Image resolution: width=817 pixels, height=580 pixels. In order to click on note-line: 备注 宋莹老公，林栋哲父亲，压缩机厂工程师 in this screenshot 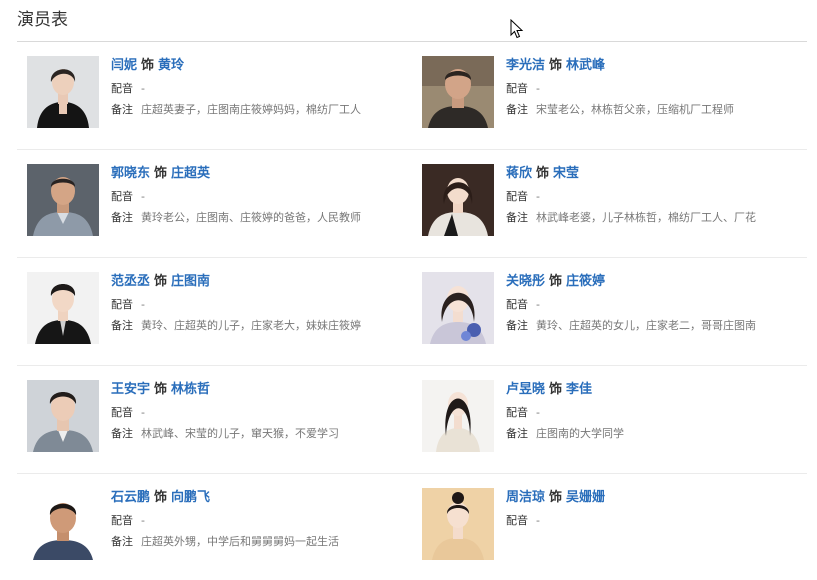, I will do `click(656, 110)`.